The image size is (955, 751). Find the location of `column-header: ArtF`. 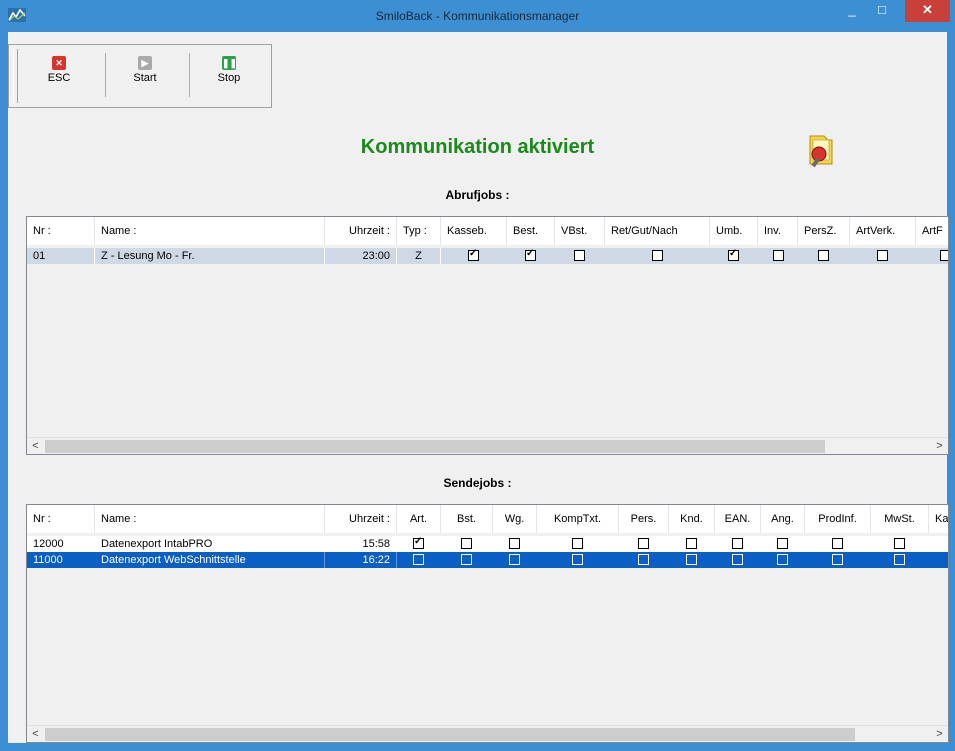

column-header: ArtF is located at coordinates (932, 231).